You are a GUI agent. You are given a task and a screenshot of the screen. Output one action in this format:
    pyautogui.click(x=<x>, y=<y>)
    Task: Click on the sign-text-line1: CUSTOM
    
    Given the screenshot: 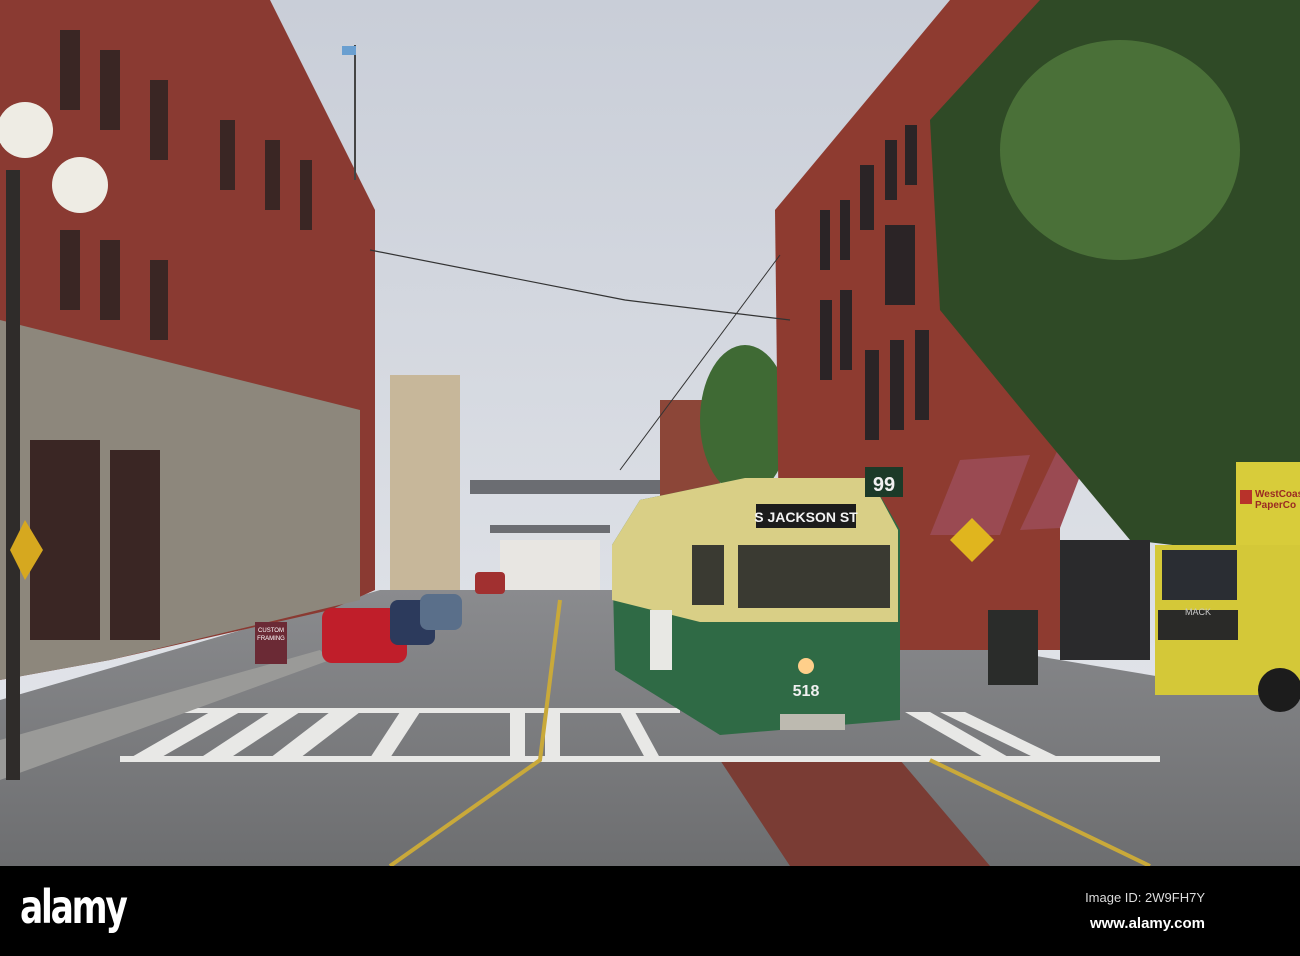 What is the action you would take?
    pyautogui.click(x=271, y=631)
    